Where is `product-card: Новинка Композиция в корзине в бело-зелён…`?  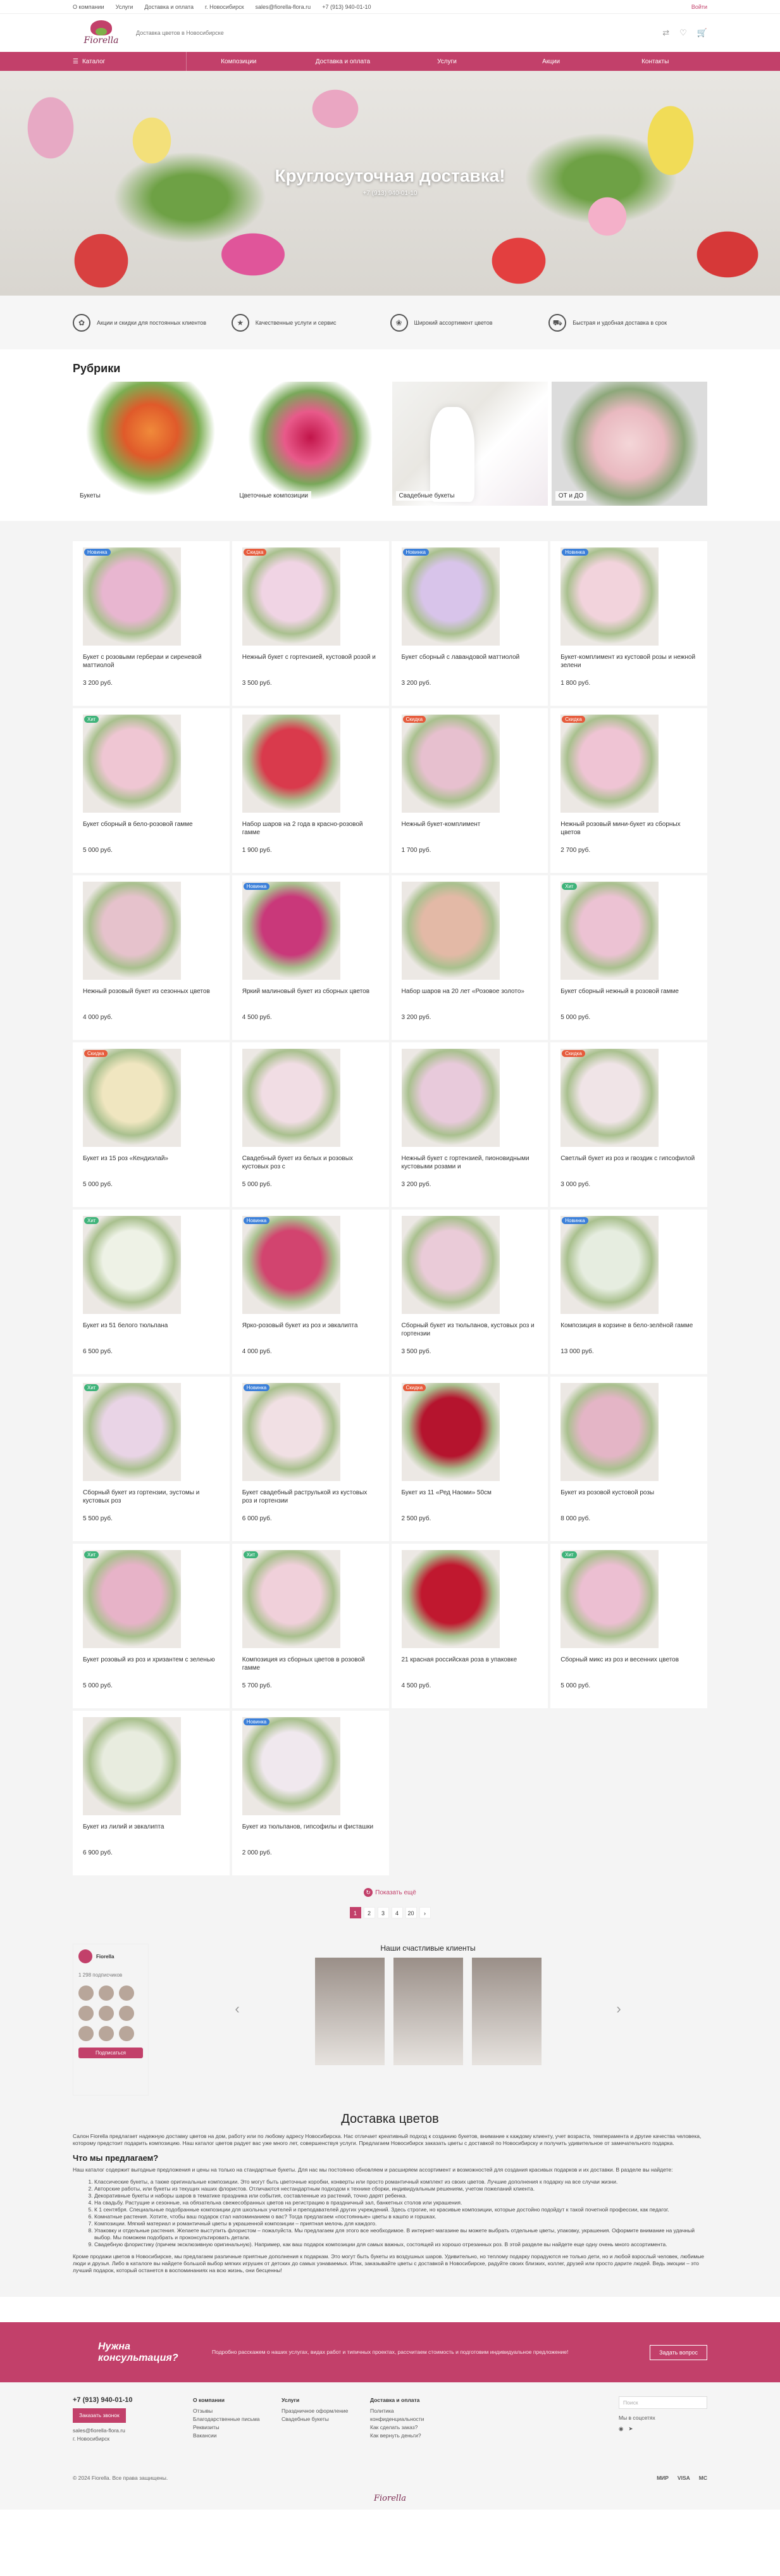
product-card: Новинка Композиция в корзине в бело-зелён… is located at coordinates (628, 1292).